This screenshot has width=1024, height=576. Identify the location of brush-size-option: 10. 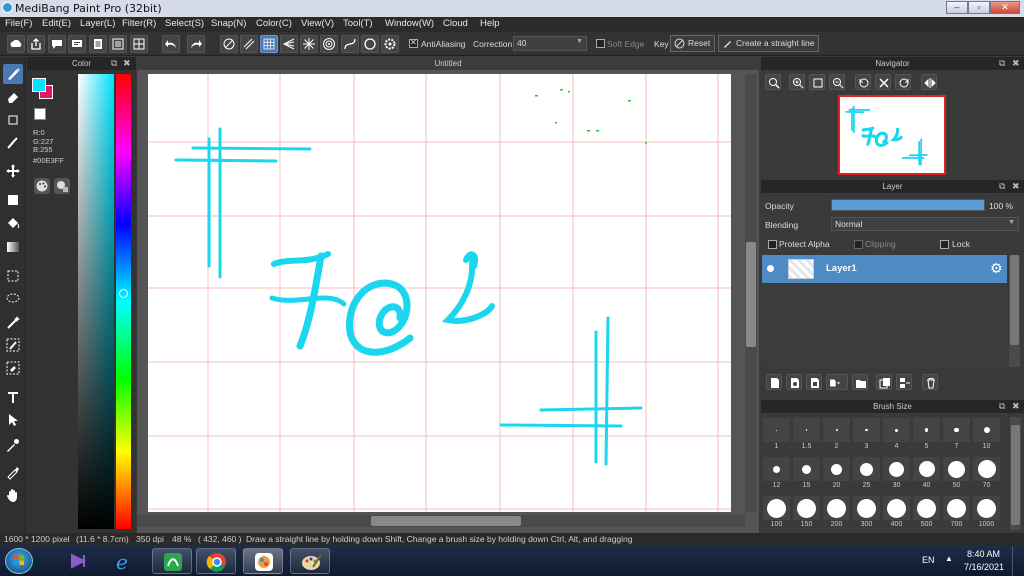
(986, 436).